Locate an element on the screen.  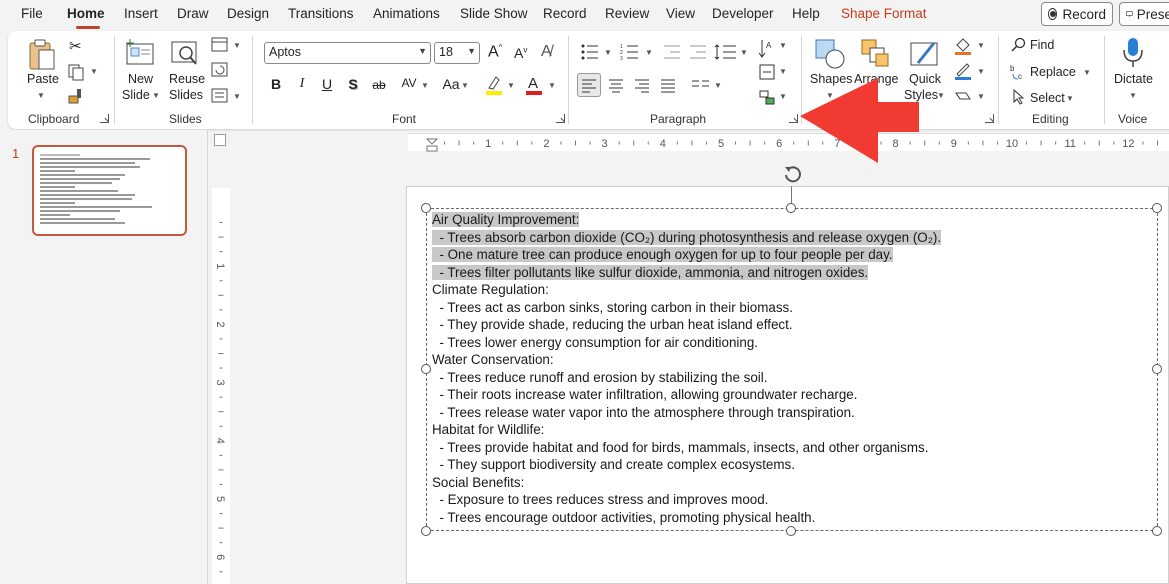
section-chevron-icon: ▼ is located at coordinates (237, 96).